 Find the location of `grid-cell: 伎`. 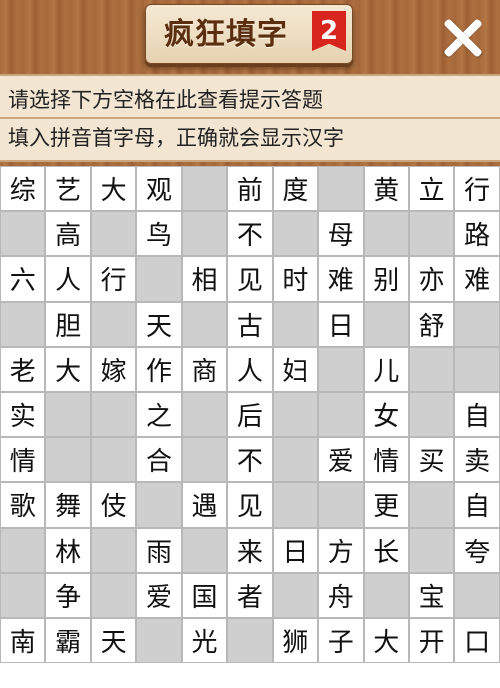

grid-cell: 伎 is located at coordinates (113, 505).